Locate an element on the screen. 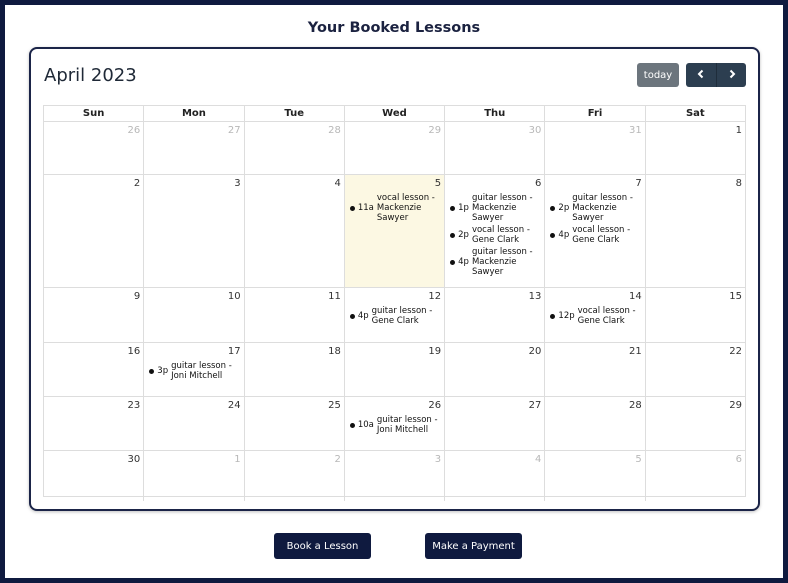 This screenshot has width=788, height=583. day-cell: 15 is located at coordinates (694, 315).